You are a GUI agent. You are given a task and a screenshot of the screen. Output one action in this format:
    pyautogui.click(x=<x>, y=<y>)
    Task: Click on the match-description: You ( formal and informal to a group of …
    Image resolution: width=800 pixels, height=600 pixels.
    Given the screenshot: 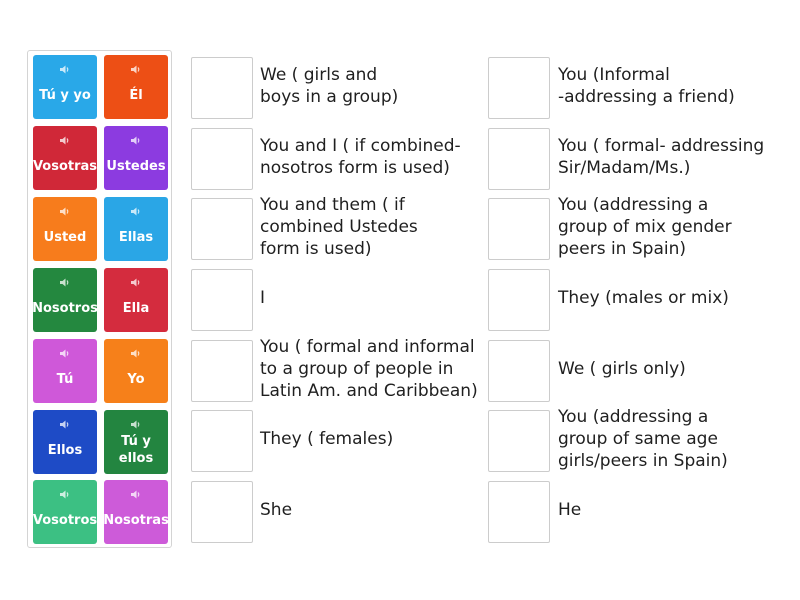 What is the action you would take?
    pyautogui.click(x=369, y=369)
    